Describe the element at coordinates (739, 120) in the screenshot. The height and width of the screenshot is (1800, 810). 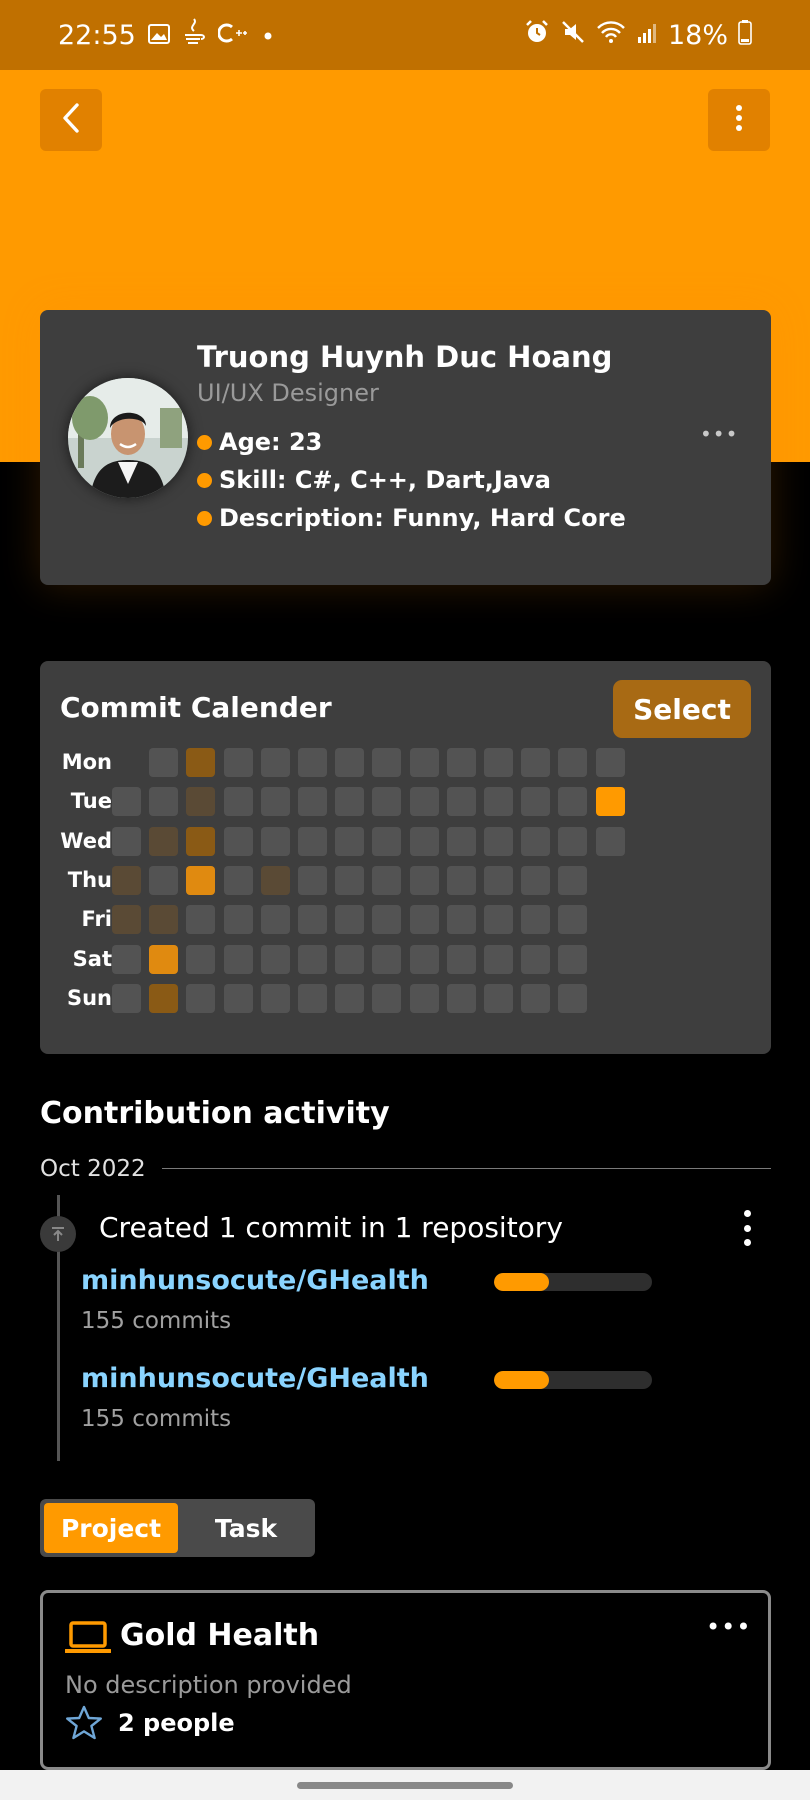
I see `header-menu-button` at that location.